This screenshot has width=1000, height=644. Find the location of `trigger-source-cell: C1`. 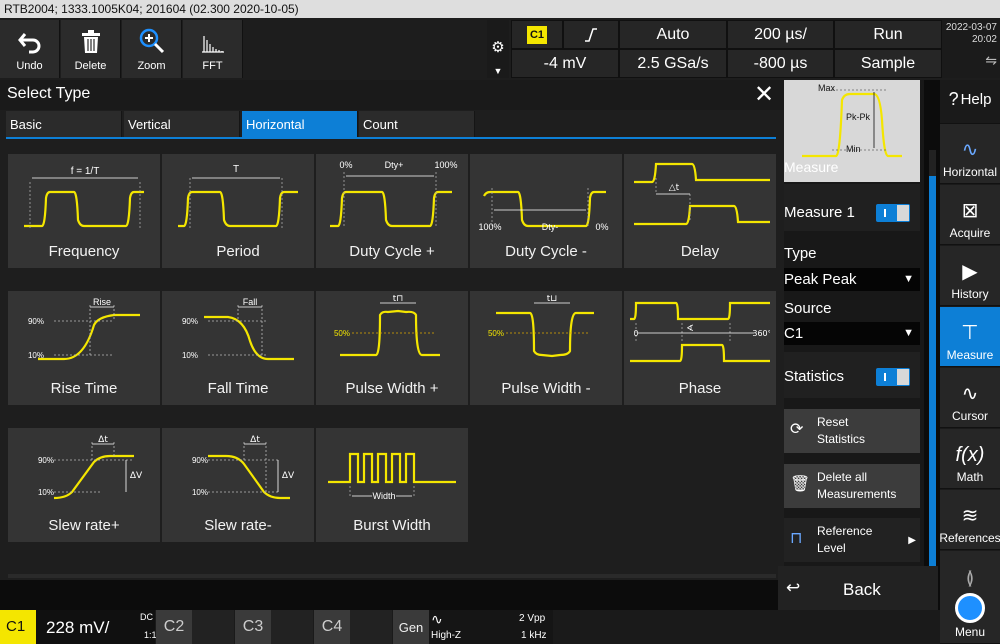

trigger-source-cell: C1 is located at coordinates (537, 34).